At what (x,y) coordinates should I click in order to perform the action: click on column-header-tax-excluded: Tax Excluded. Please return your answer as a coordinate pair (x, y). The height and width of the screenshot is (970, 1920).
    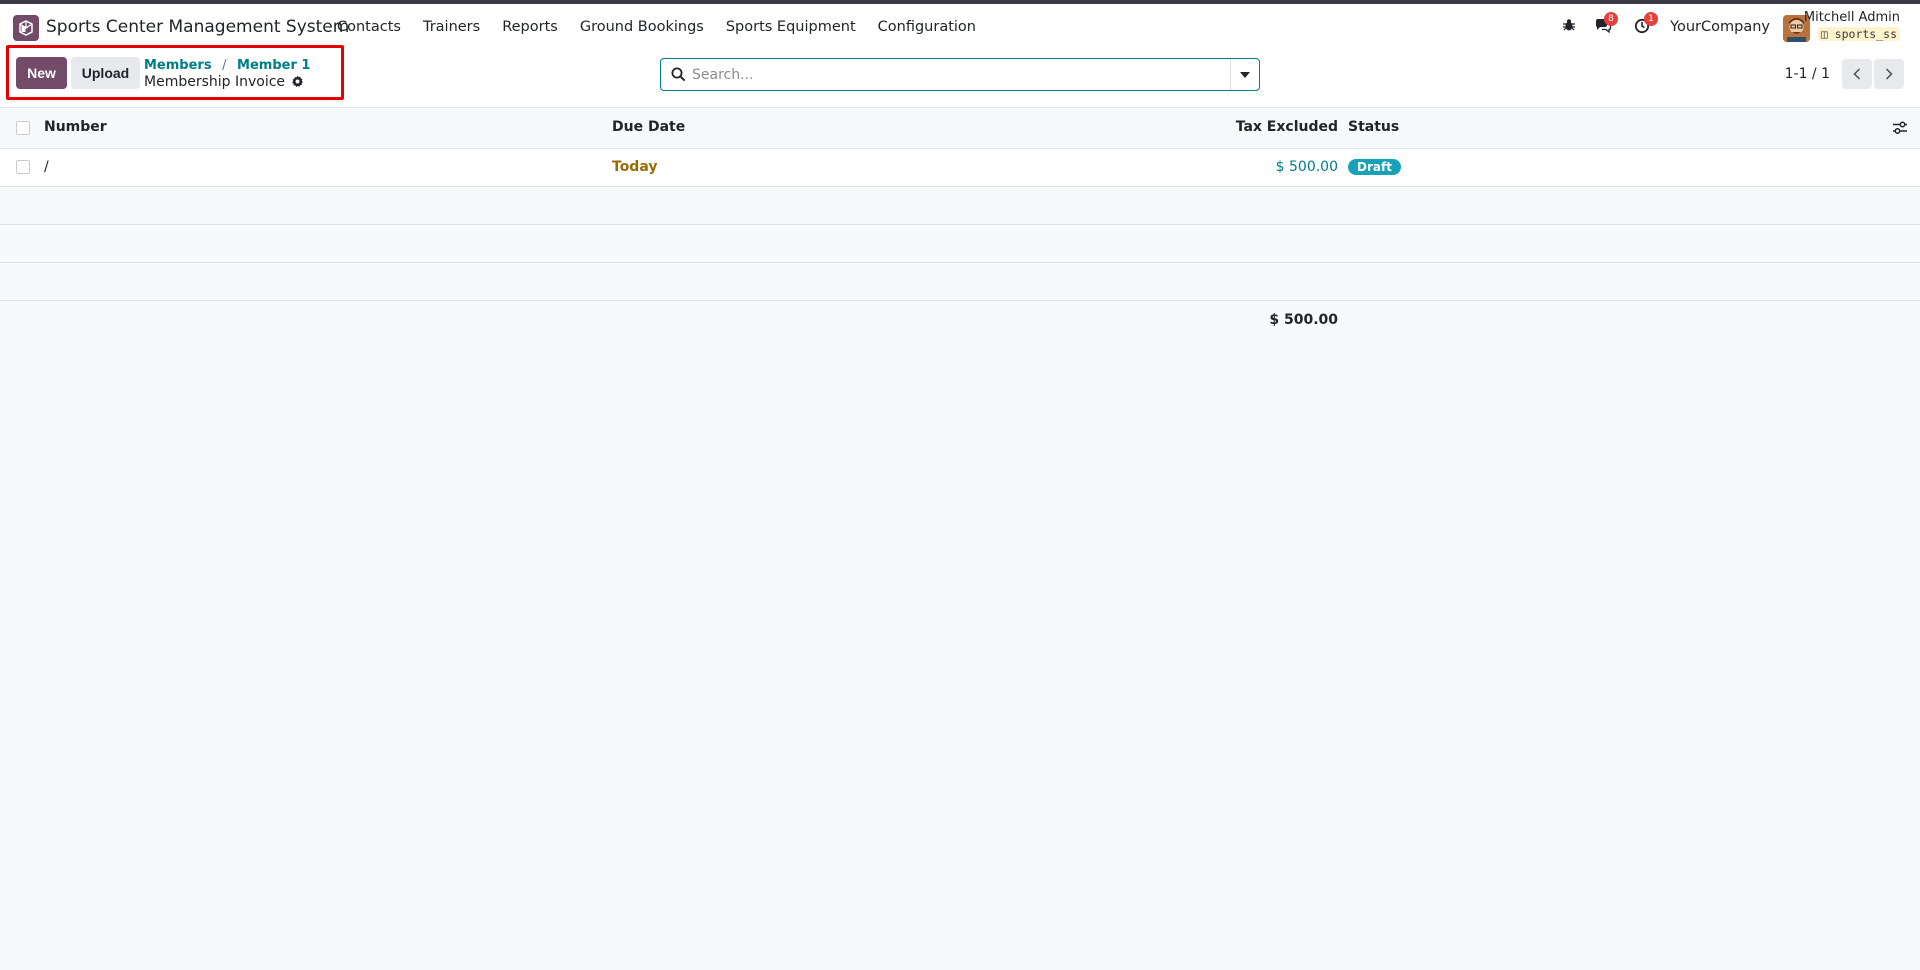
    Looking at the image, I should click on (1287, 127).